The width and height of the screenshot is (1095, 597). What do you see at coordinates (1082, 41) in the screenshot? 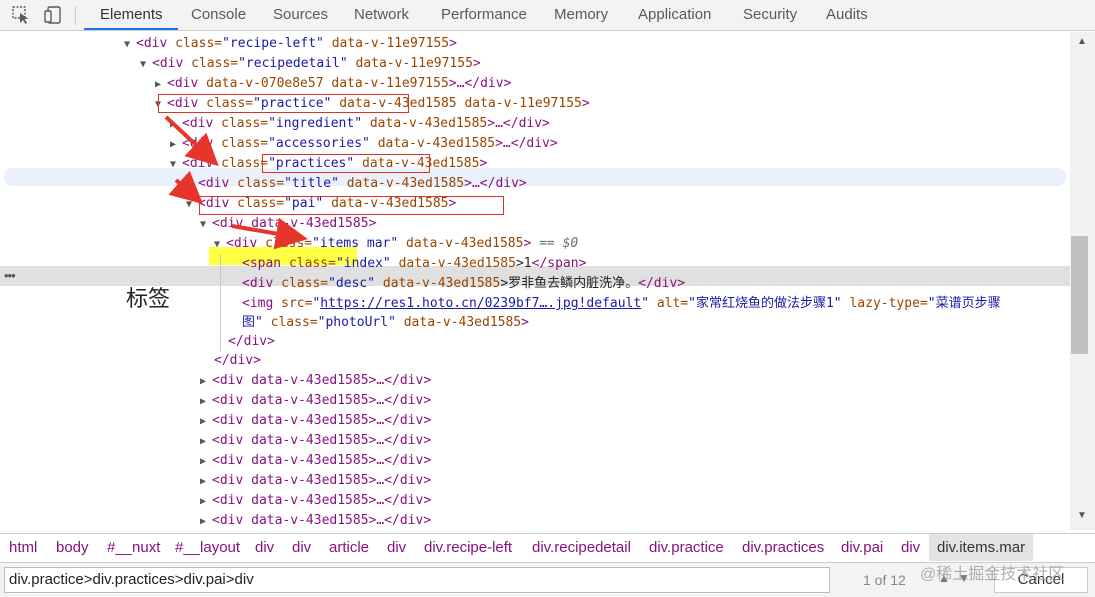
I see `scroll-up-arrow-icon: ▲` at bounding box center [1082, 41].